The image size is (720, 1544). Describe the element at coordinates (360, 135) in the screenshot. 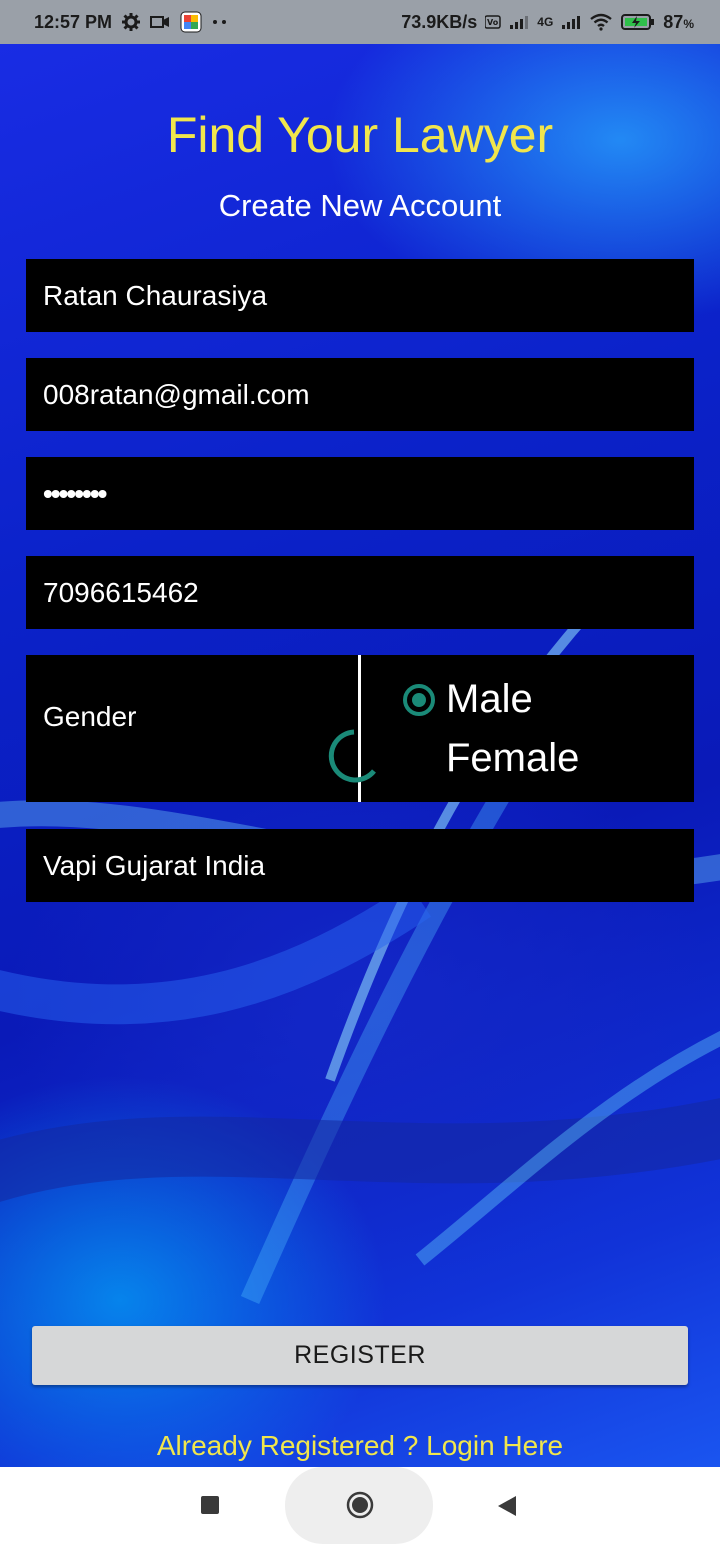

I see `app-title: Find Your Lawyer` at that location.